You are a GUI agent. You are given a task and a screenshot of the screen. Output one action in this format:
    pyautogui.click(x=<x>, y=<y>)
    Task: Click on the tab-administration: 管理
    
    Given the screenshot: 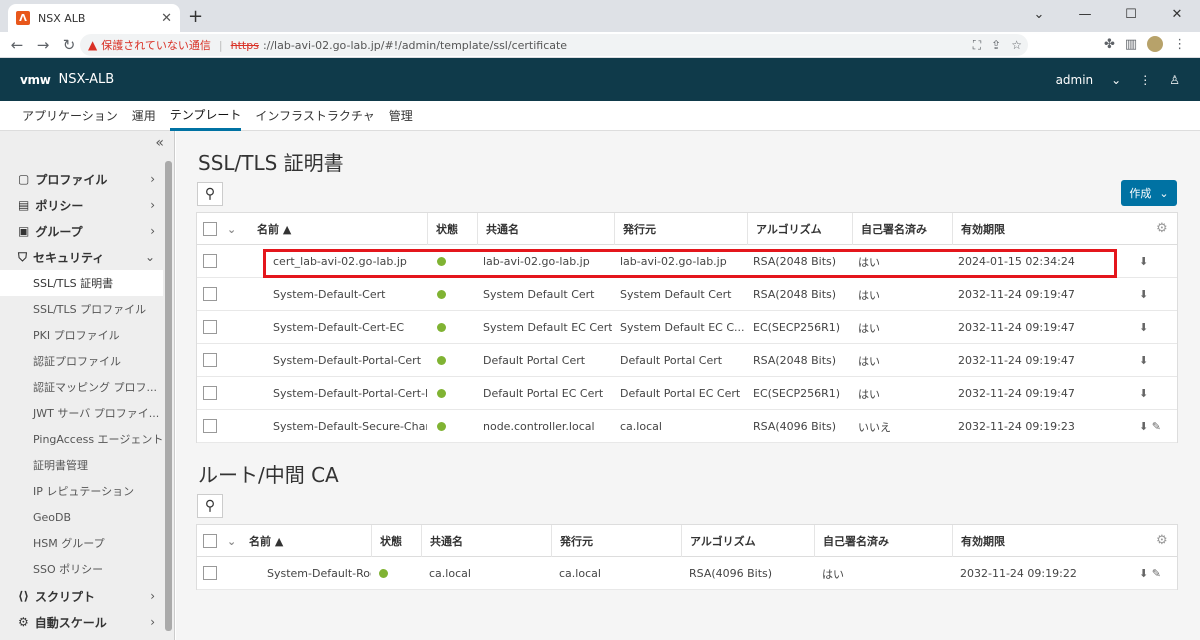 What is the action you would take?
    pyautogui.click(x=401, y=116)
    